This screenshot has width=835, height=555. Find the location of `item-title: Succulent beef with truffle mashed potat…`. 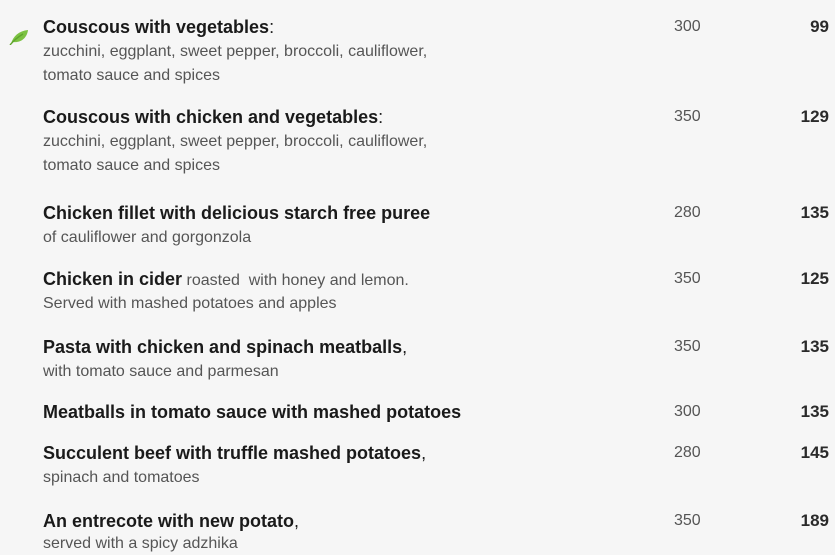

item-title: Succulent beef with truffle mashed potat… is located at coordinates (234, 453).